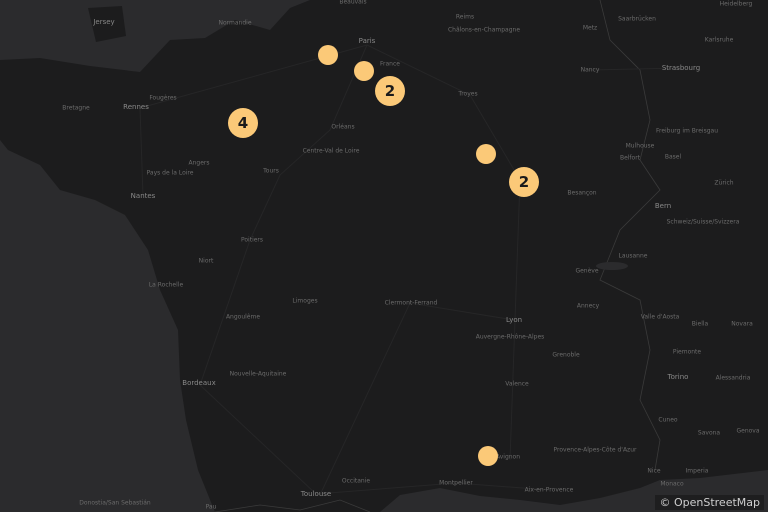  Describe the element at coordinates (748, 431) in the screenshot. I see `place-label: Genova` at that location.